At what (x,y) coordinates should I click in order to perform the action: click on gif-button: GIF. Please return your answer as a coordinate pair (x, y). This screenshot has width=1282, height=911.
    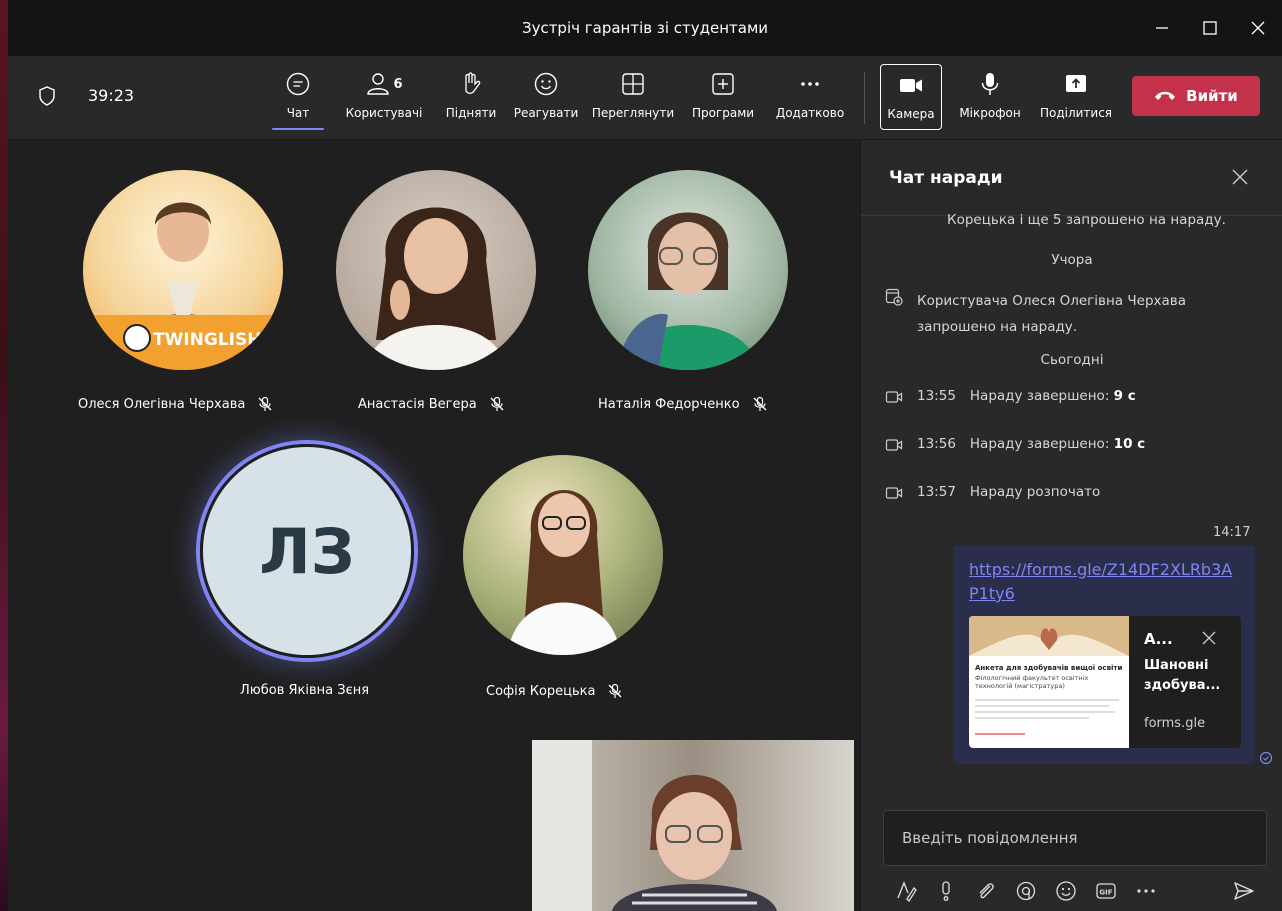
    Looking at the image, I should click on (1106, 891).